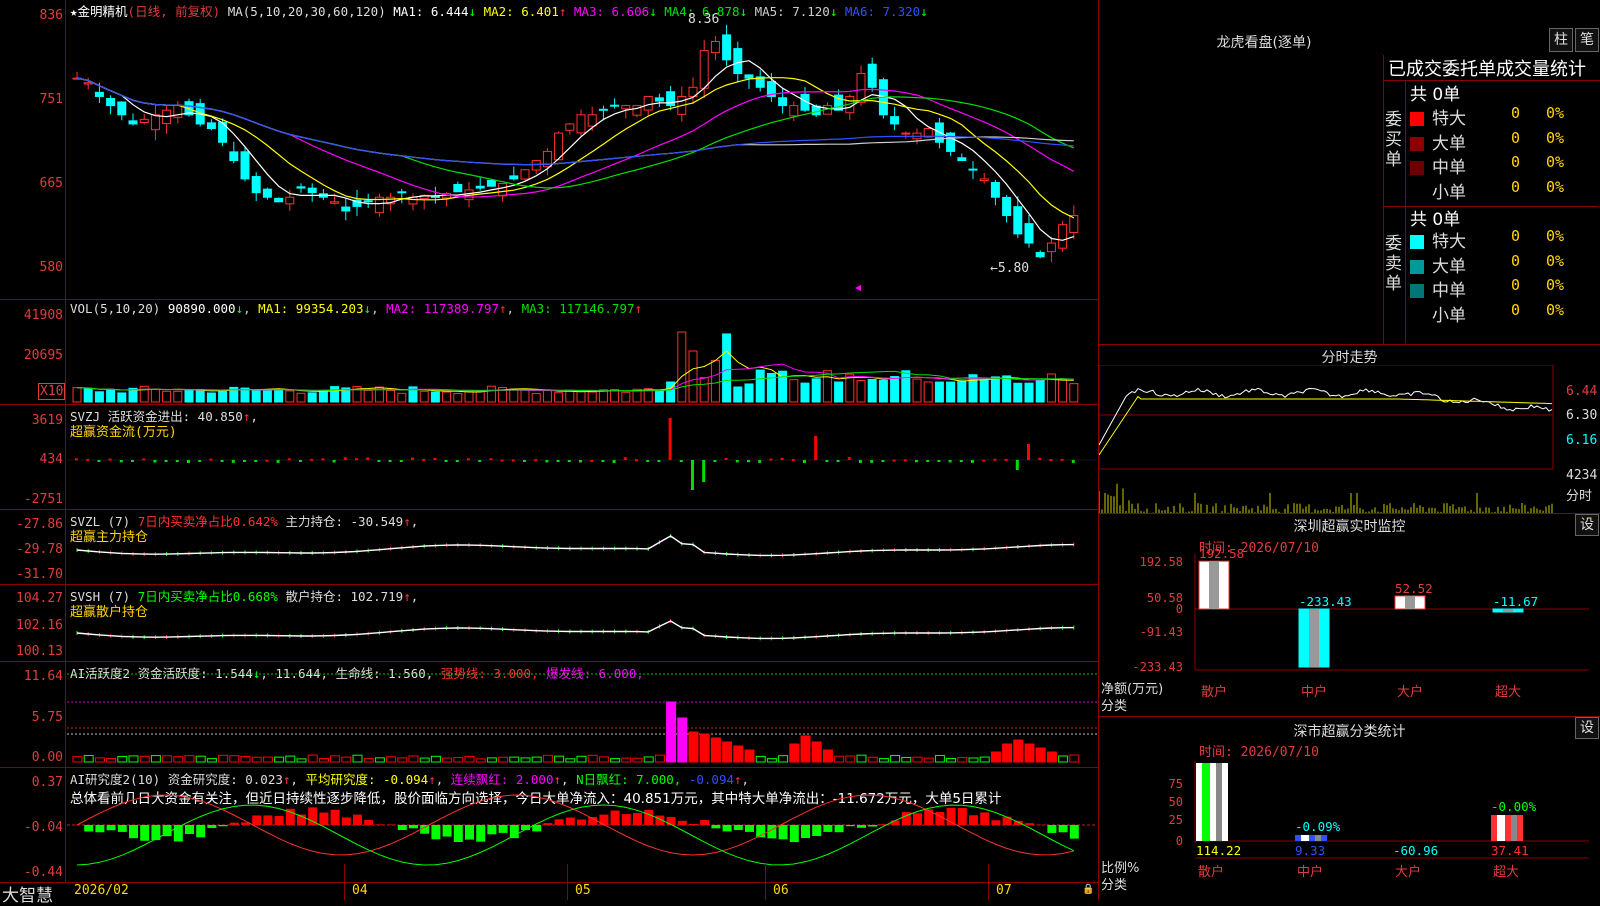  I want to click on cls-bar, so click(1507, 828).